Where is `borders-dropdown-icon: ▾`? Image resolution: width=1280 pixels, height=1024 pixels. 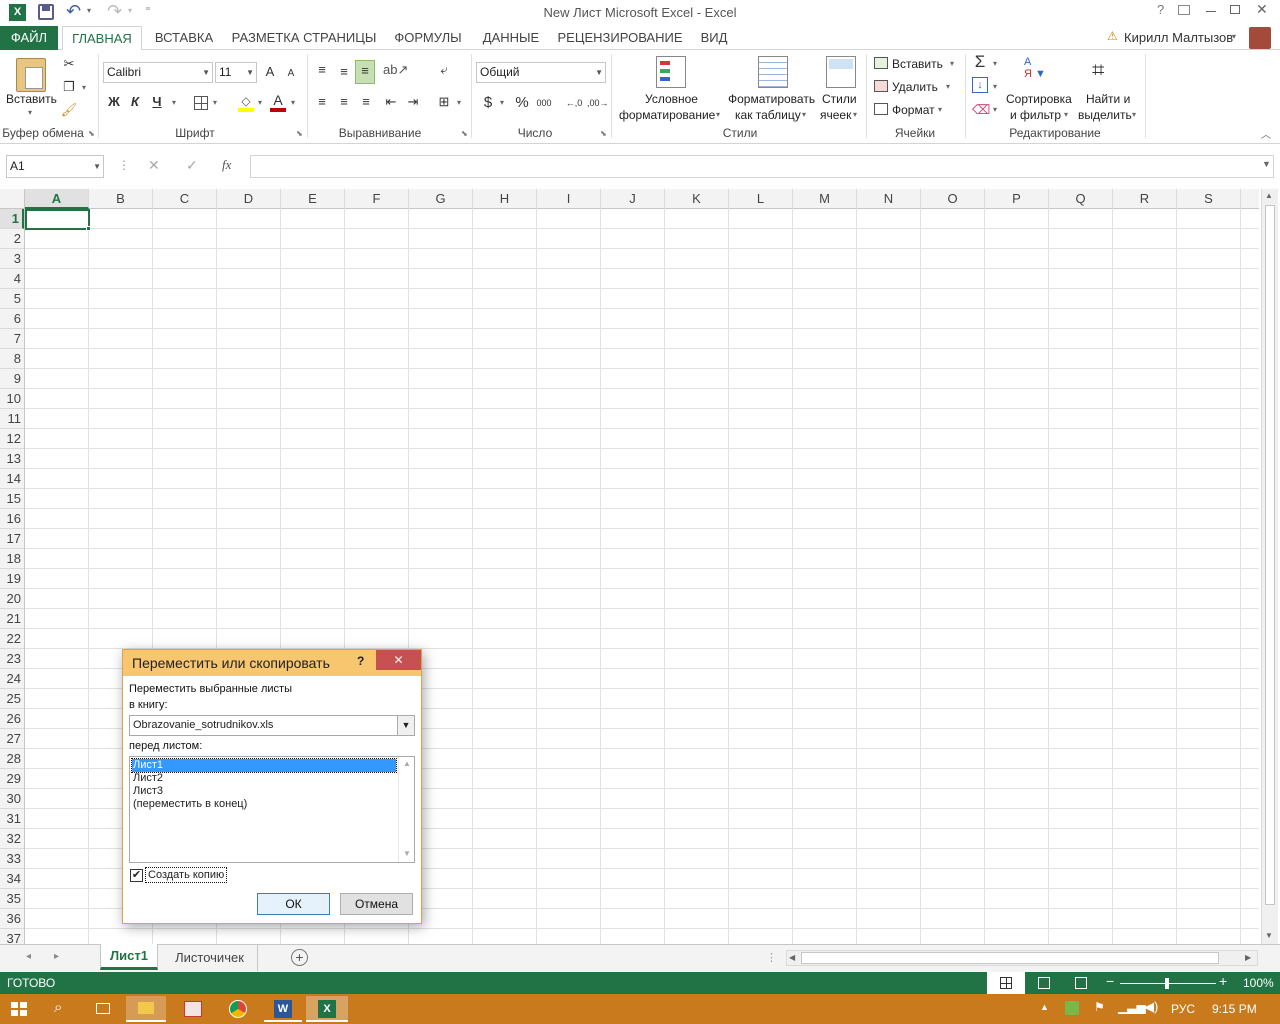
borders-dropdown-icon: ▾ is located at coordinates (215, 102).